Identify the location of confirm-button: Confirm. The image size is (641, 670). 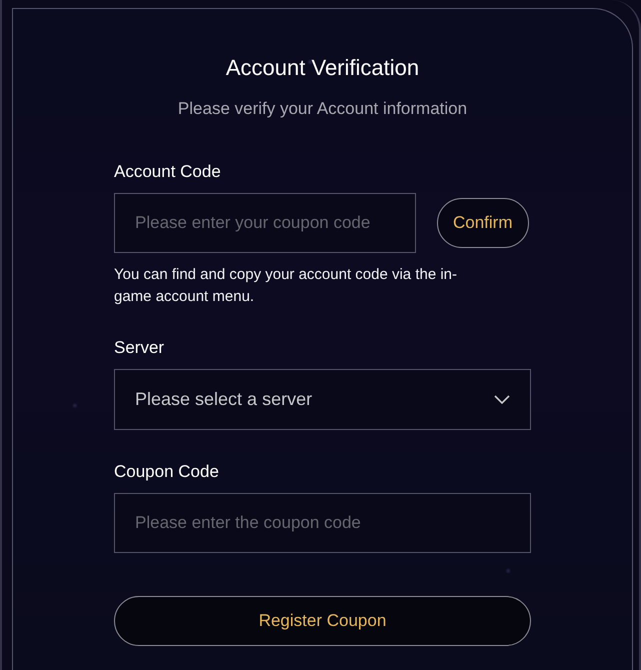
(483, 223).